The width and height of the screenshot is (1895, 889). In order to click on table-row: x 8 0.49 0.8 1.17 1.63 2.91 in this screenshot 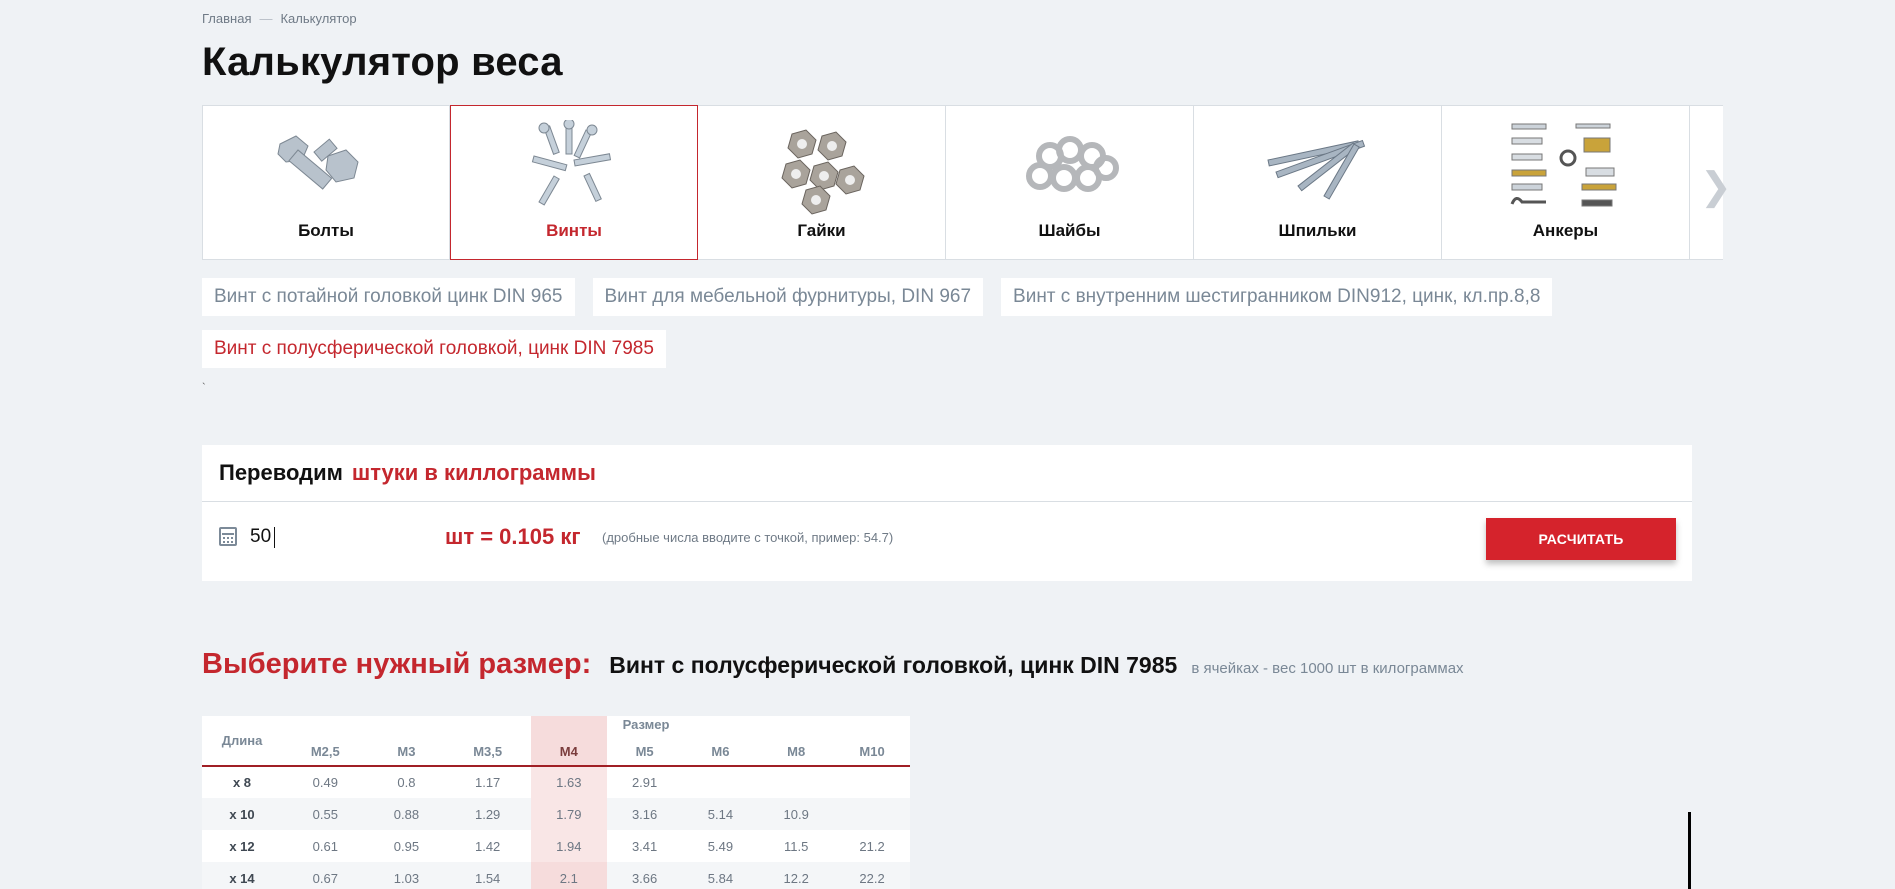, I will do `click(556, 782)`.